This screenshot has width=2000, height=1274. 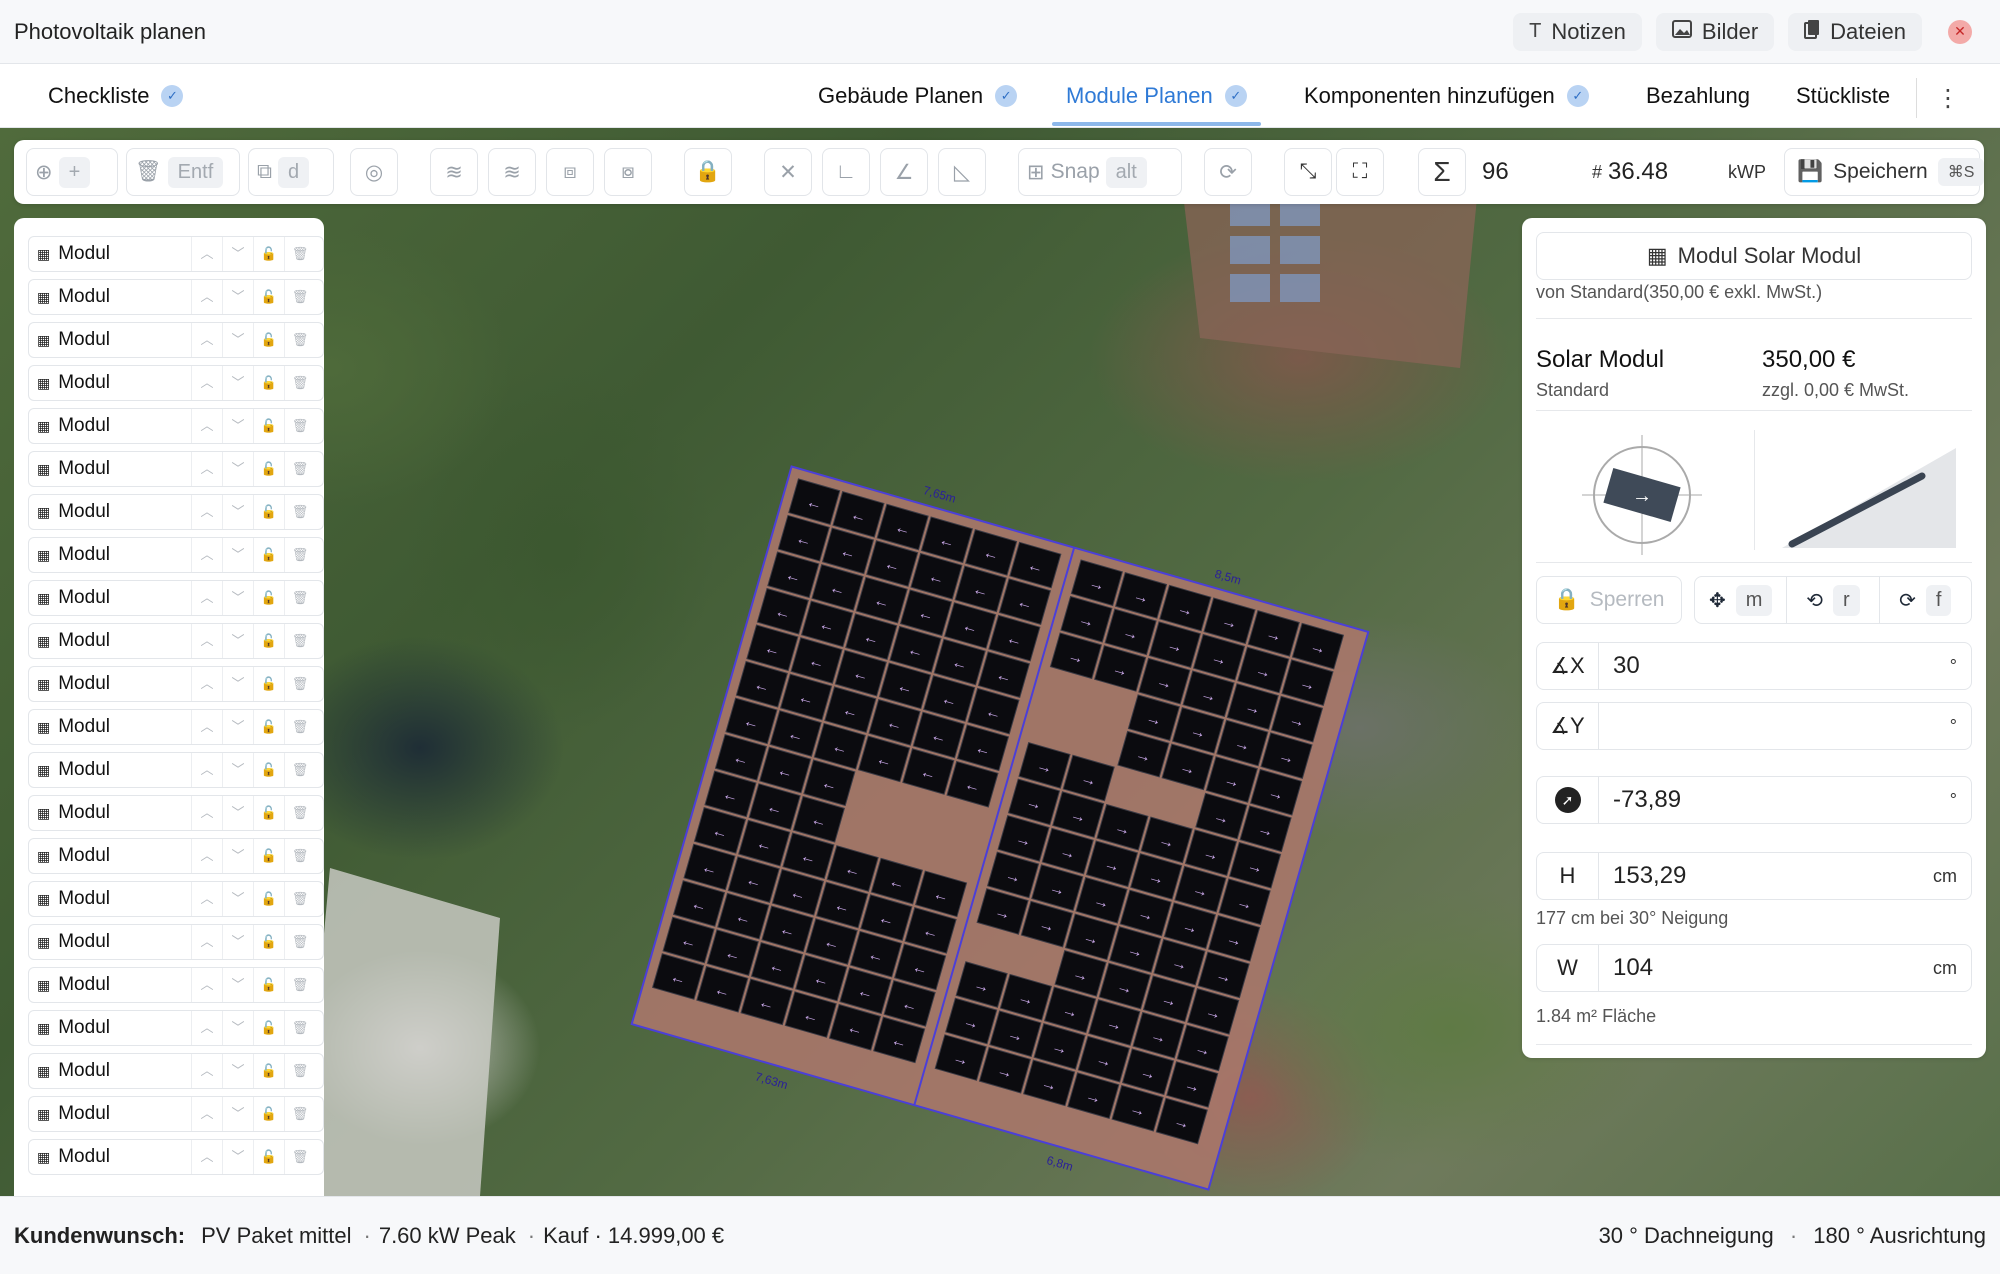 I want to click on height-value: 153,29, so click(x=1766, y=876).